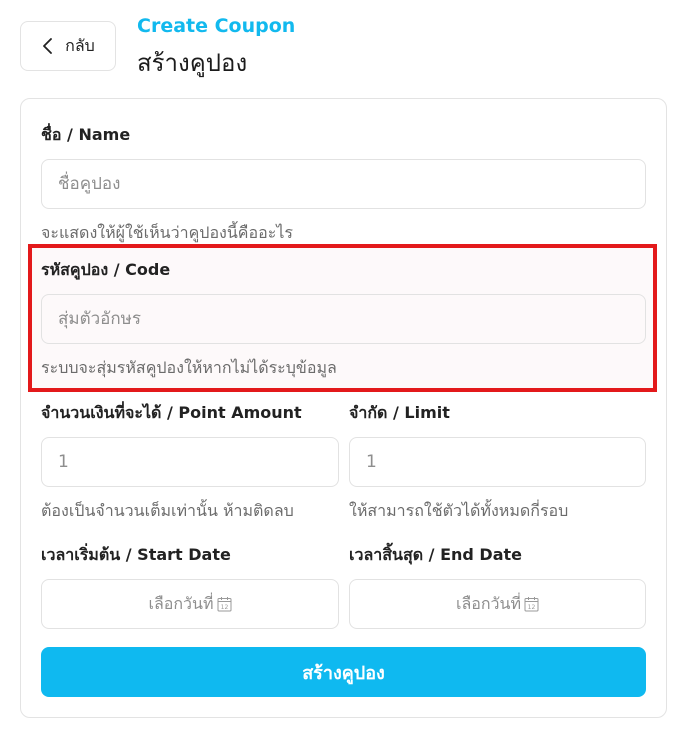 Image resolution: width=684 pixels, height=731 pixels. I want to click on name-label: ชื่อ / Name, so click(86, 134).